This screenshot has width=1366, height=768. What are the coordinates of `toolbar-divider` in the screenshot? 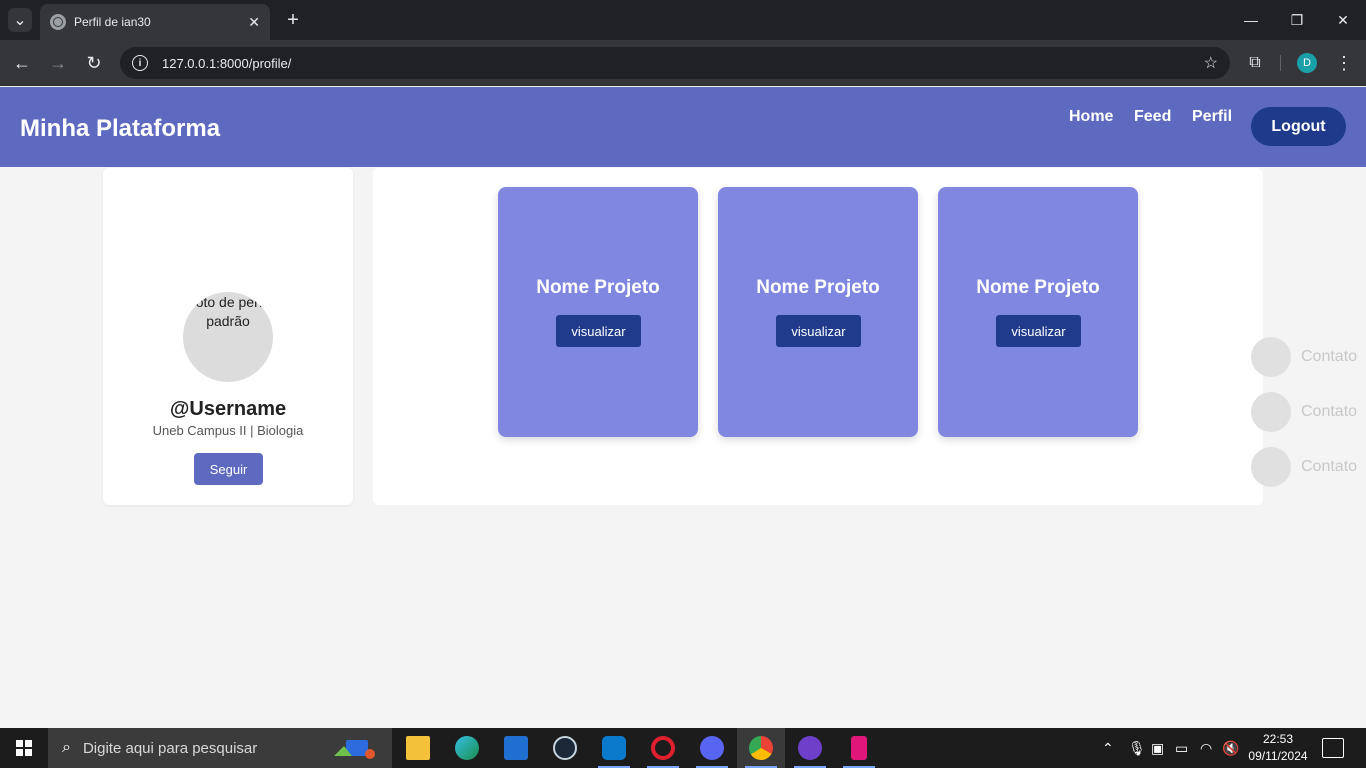 It's located at (1280, 63).